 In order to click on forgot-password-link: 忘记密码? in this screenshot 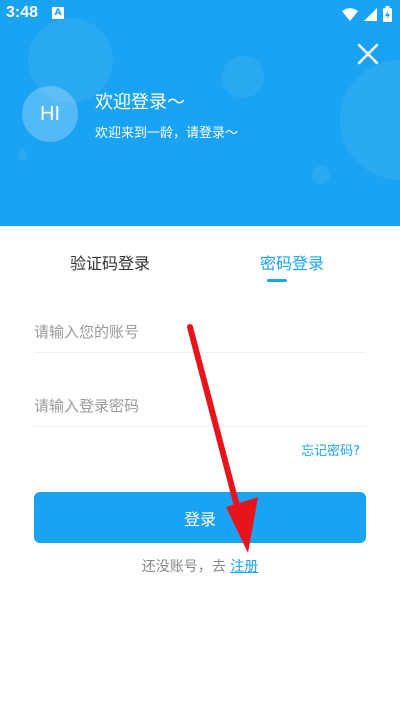, I will do `click(330, 449)`.